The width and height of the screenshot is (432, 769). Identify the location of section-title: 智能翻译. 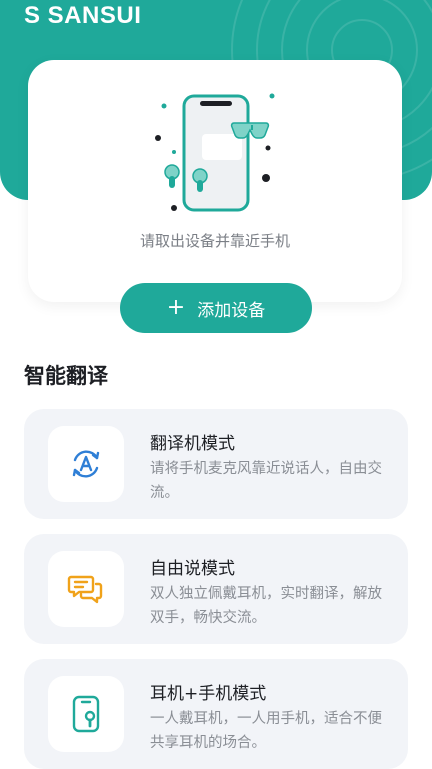
(66, 376).